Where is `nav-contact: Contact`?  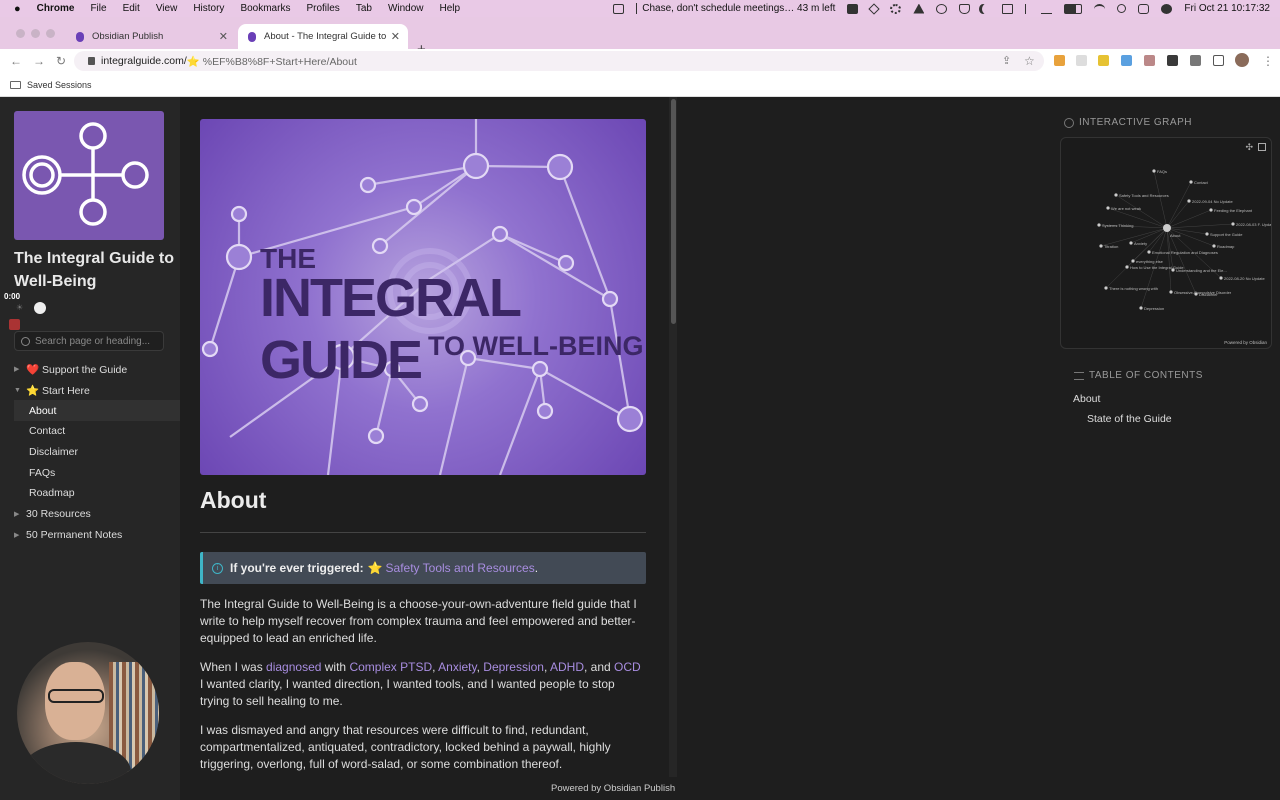
nav-contact: Contact is located at coordinates (97, 431).